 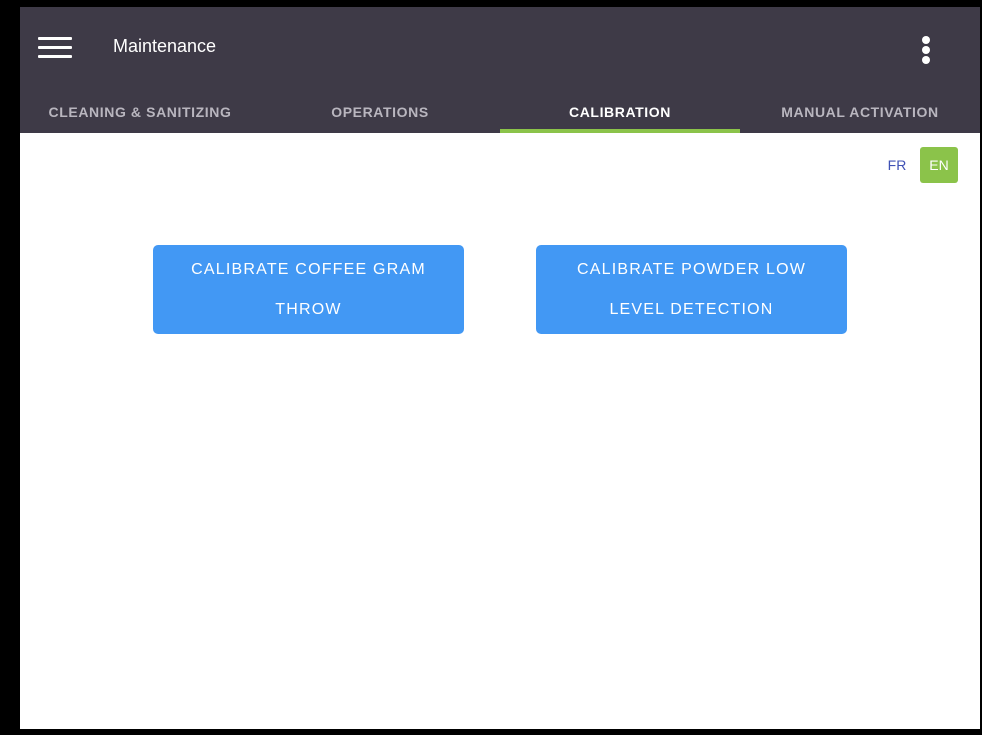 What do you see at coordinates (620, 112) in the screenshot?
I see `tab-calibration: CALIBRATION` at bounding box center [620, 112].